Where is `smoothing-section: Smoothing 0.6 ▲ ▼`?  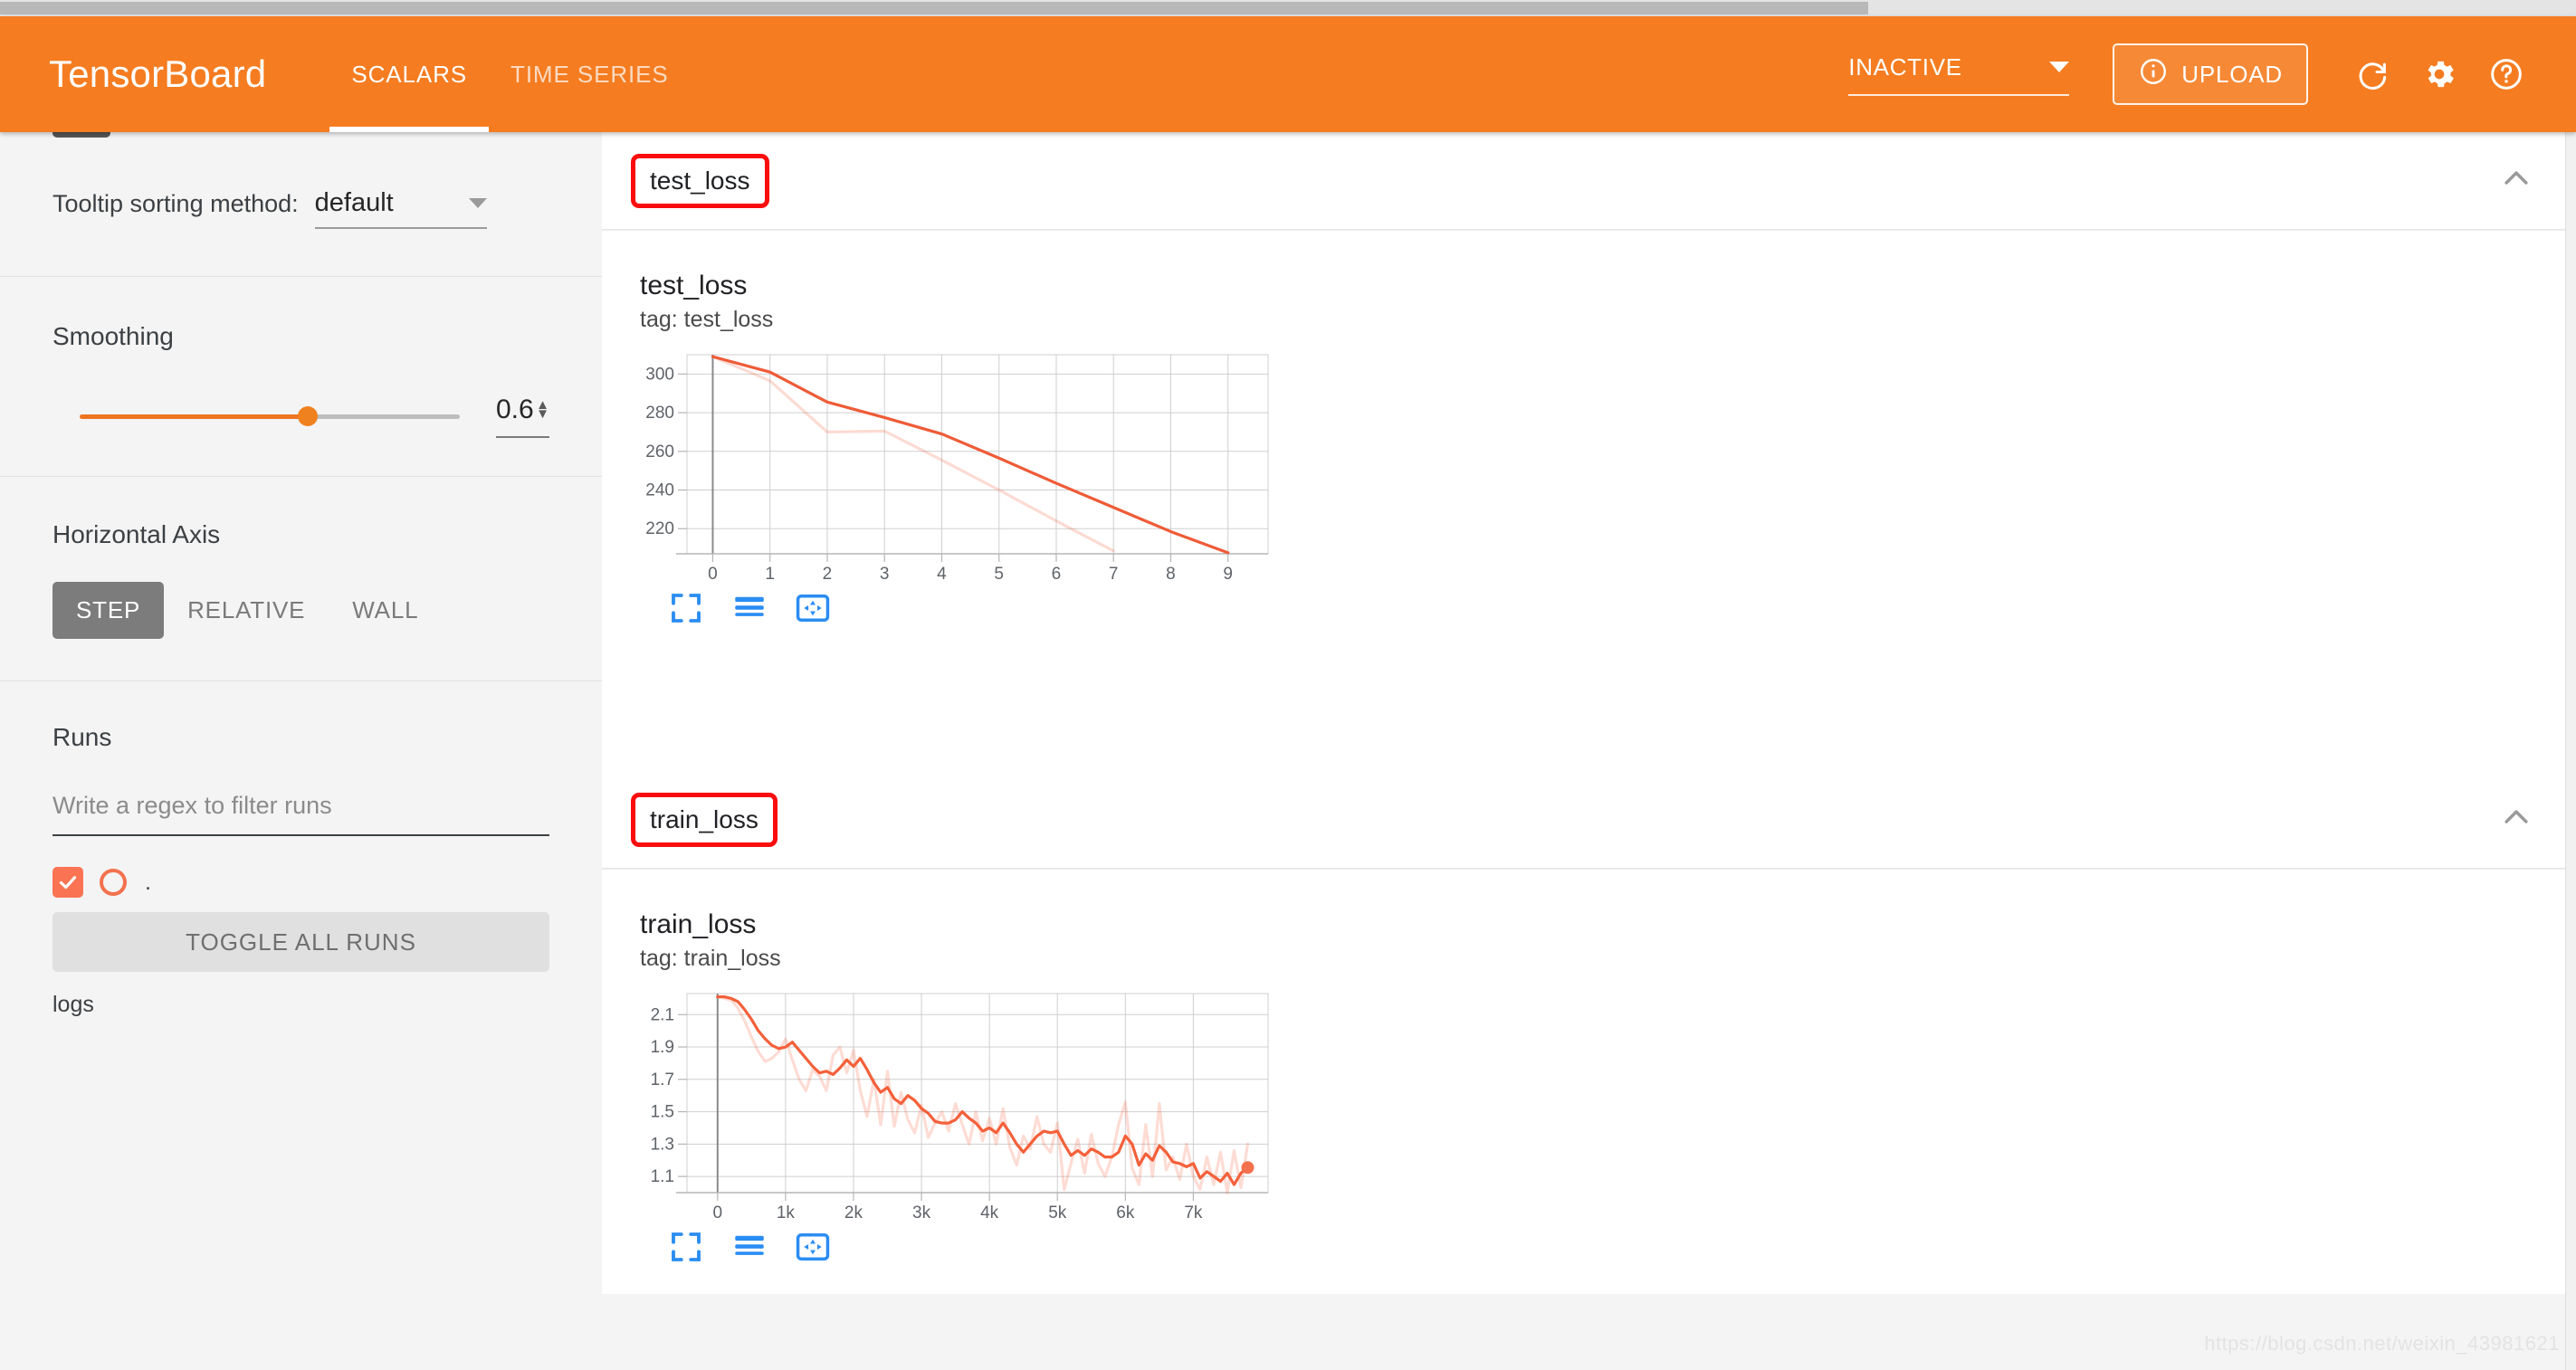 smoothing-section: Smoothing 0.6 ▲ ▼ is located at coordinates (301, 376).